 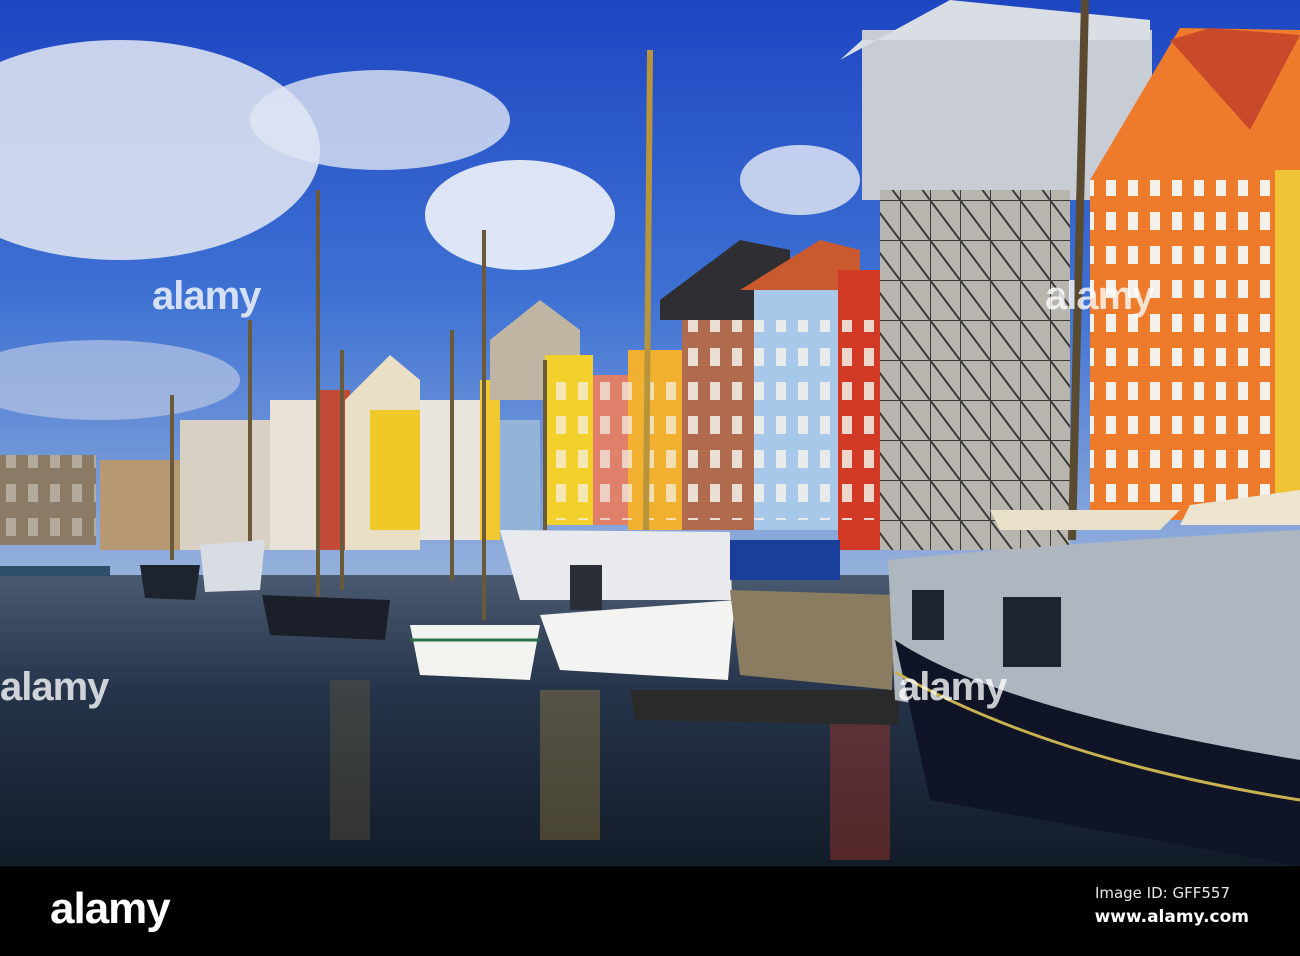 I want to click on footer-bar: alamy Image ID: GFF557 www.alamy.com, so click(x=650, y=911).